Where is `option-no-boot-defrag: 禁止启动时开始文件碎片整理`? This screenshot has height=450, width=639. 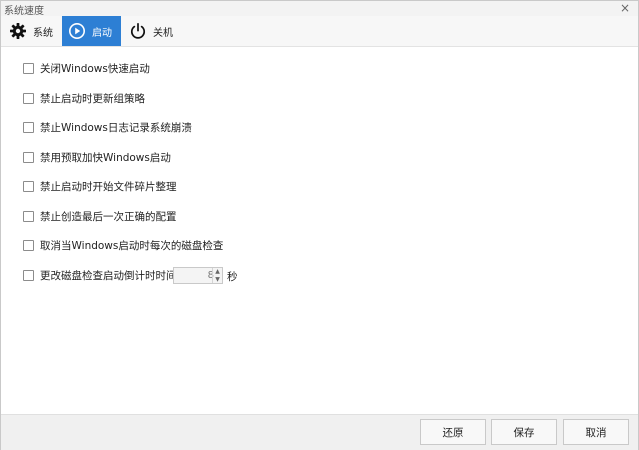 option-no-boot-defrag: 禁止启动时开始文件碎片整理 is located at coordinates (100, 186).